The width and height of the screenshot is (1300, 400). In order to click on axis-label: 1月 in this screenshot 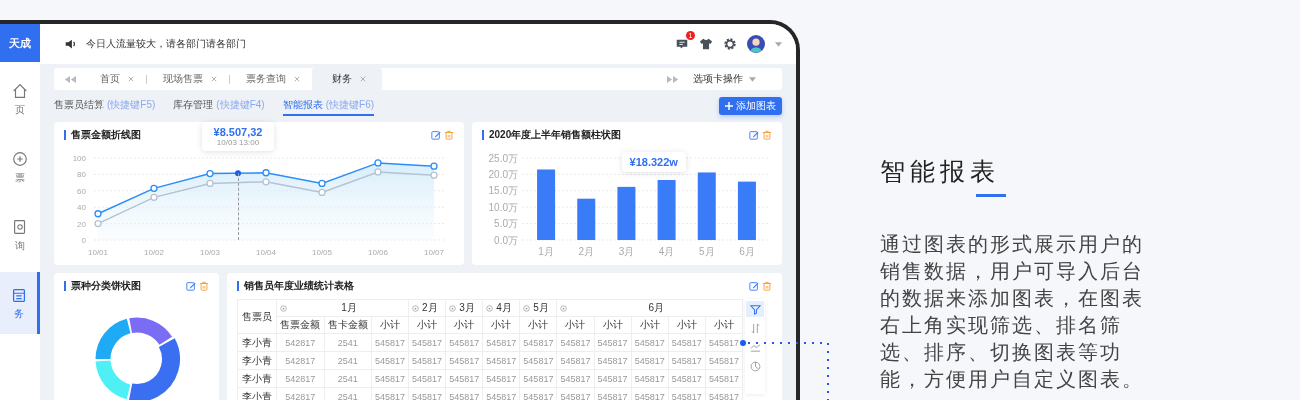, I will do `click(546, 251)`.